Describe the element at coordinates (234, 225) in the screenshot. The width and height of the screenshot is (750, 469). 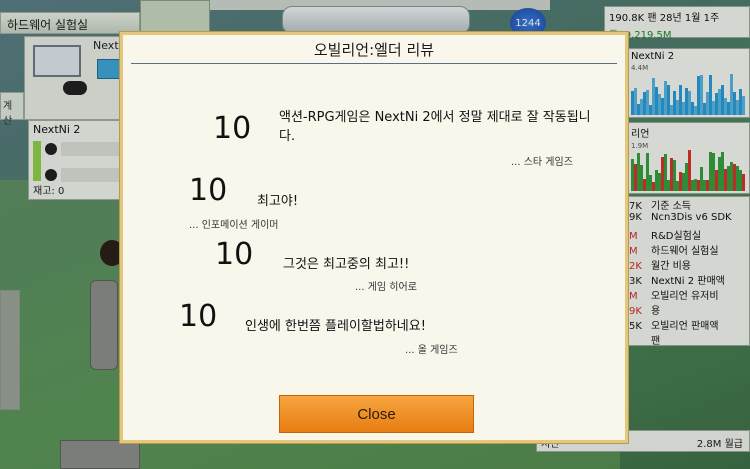
I see `review-source: ... 인포메이션 게이머` at that location.